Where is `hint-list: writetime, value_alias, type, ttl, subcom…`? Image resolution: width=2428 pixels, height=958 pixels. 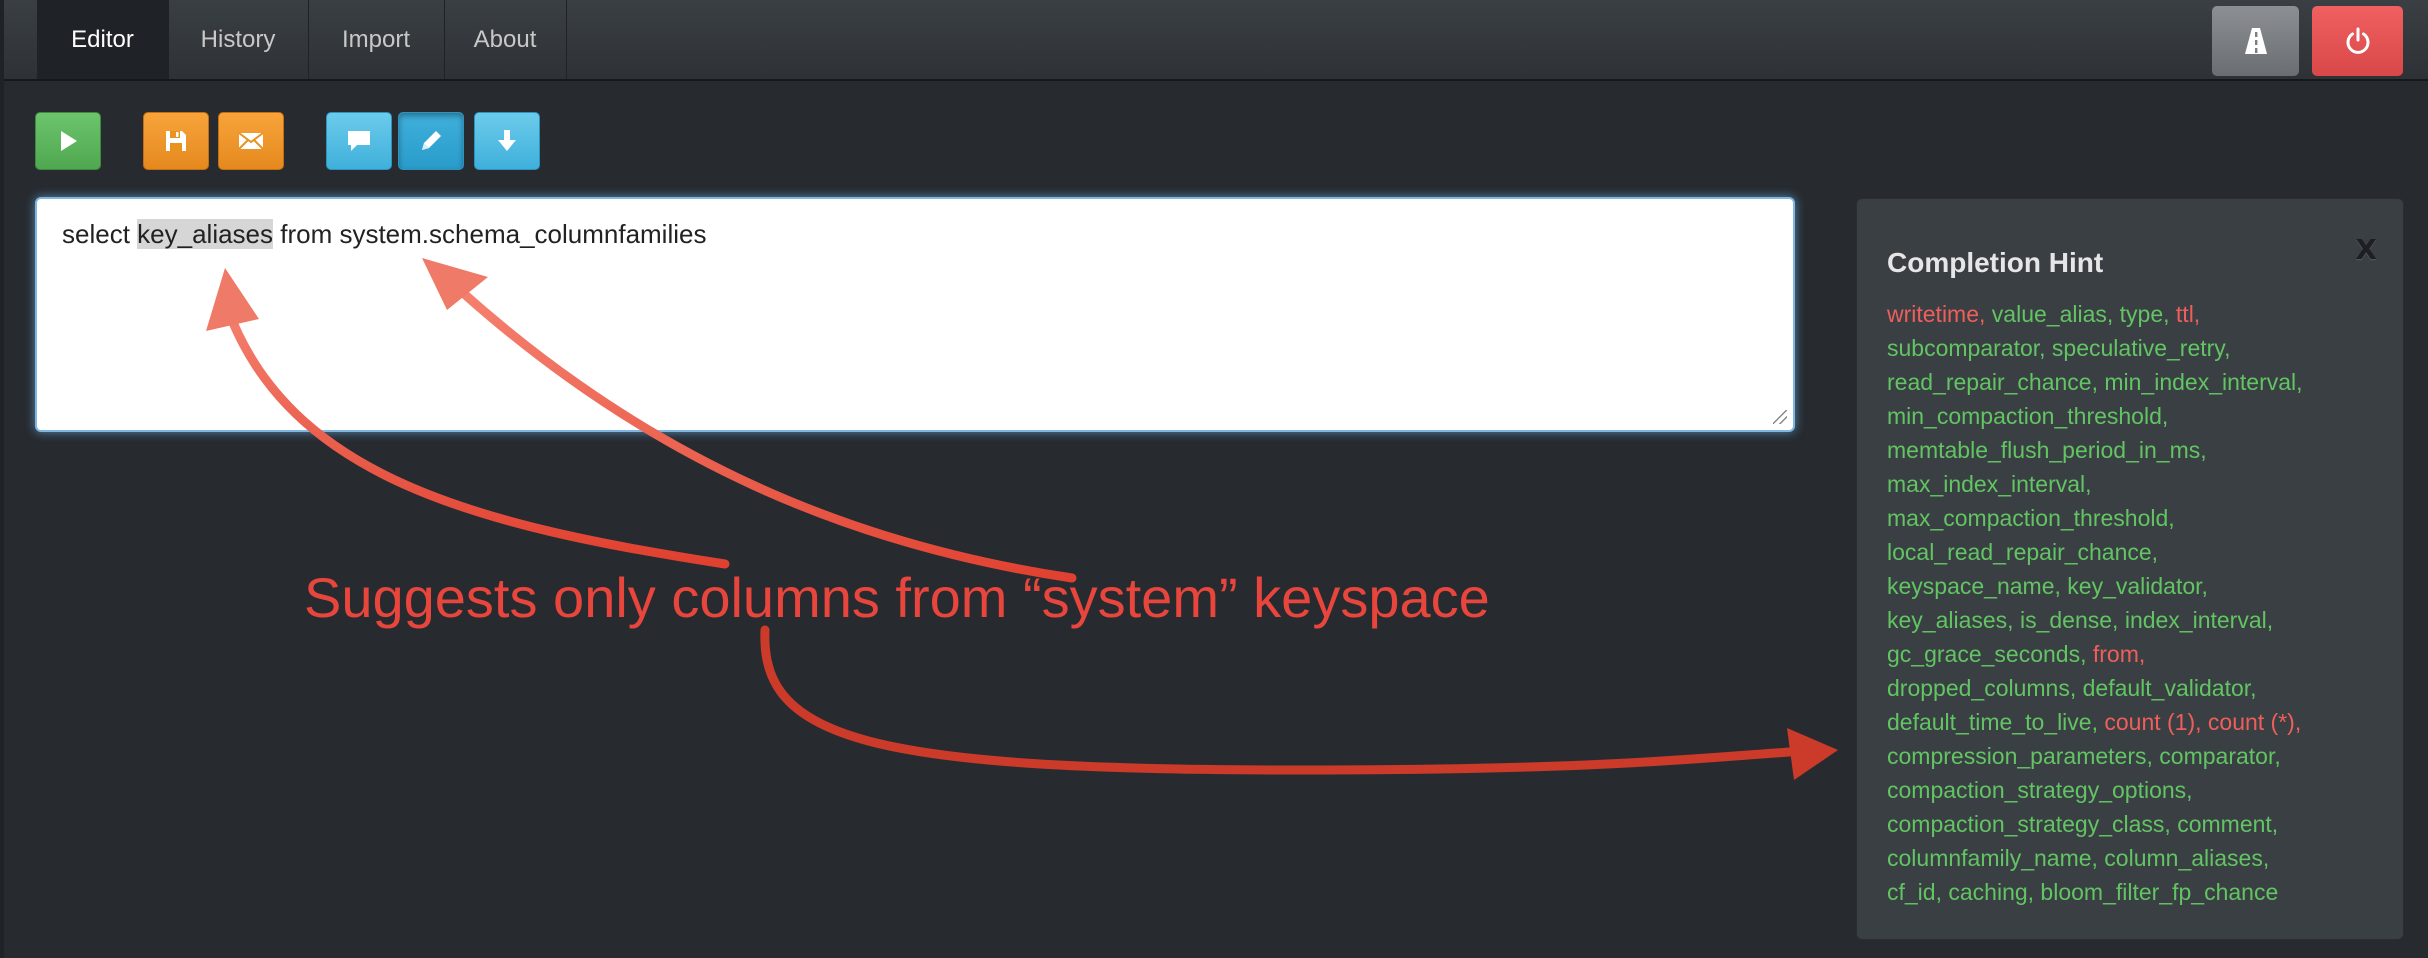
hint-list: writetime, value_alias, type, ttl, subcom… is located at coordinates (2130, 603).